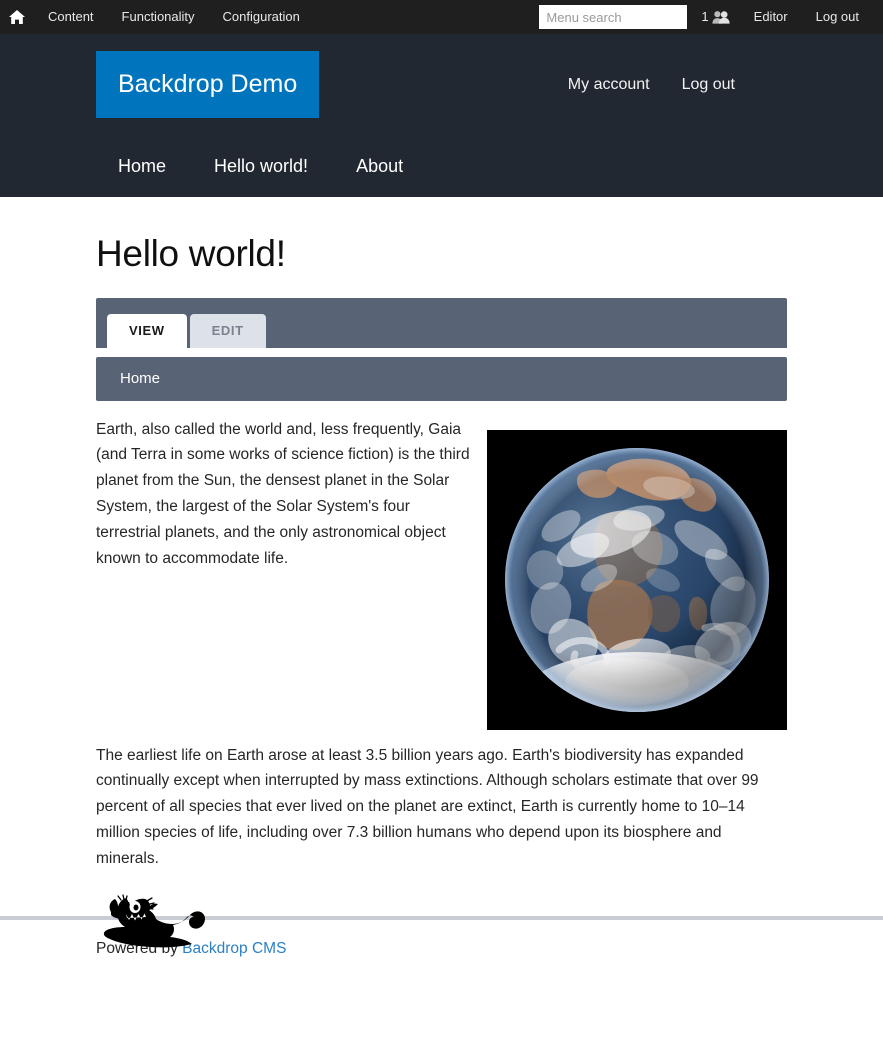  What do you see at coordinates (609, 85) in the screenshot?
I see `secondary-menu-item-my-account: My account` at bounding box center [609, 85].